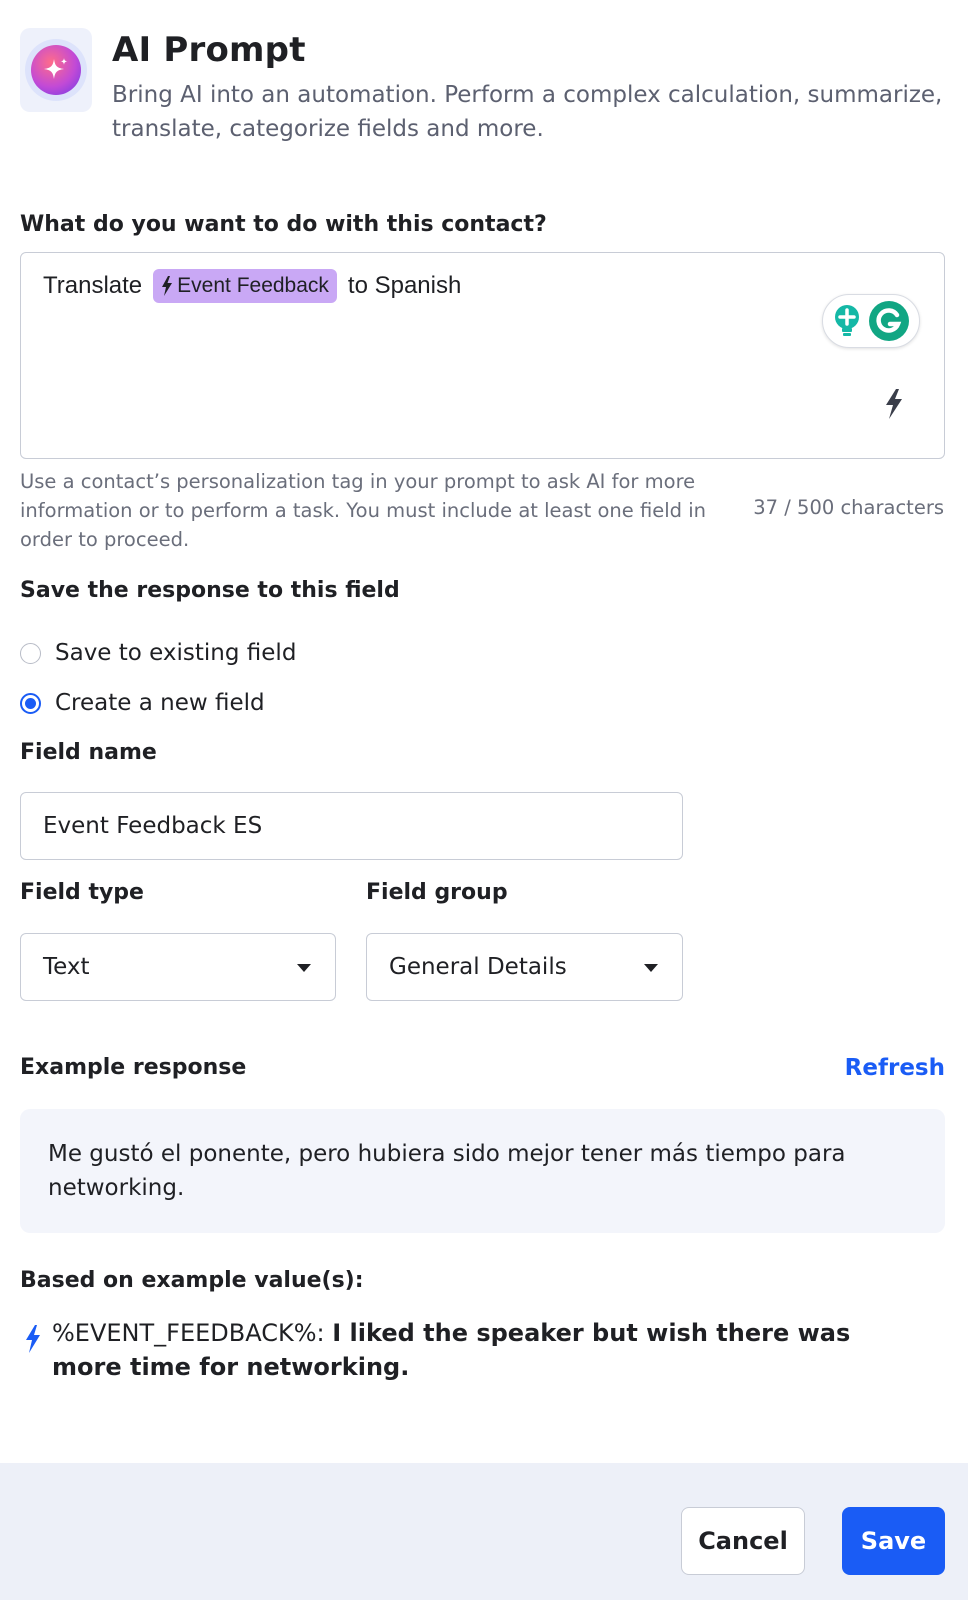 This screenshot has width=968, height=1600. I want to click on grammarly-icon, so click(889, 321).